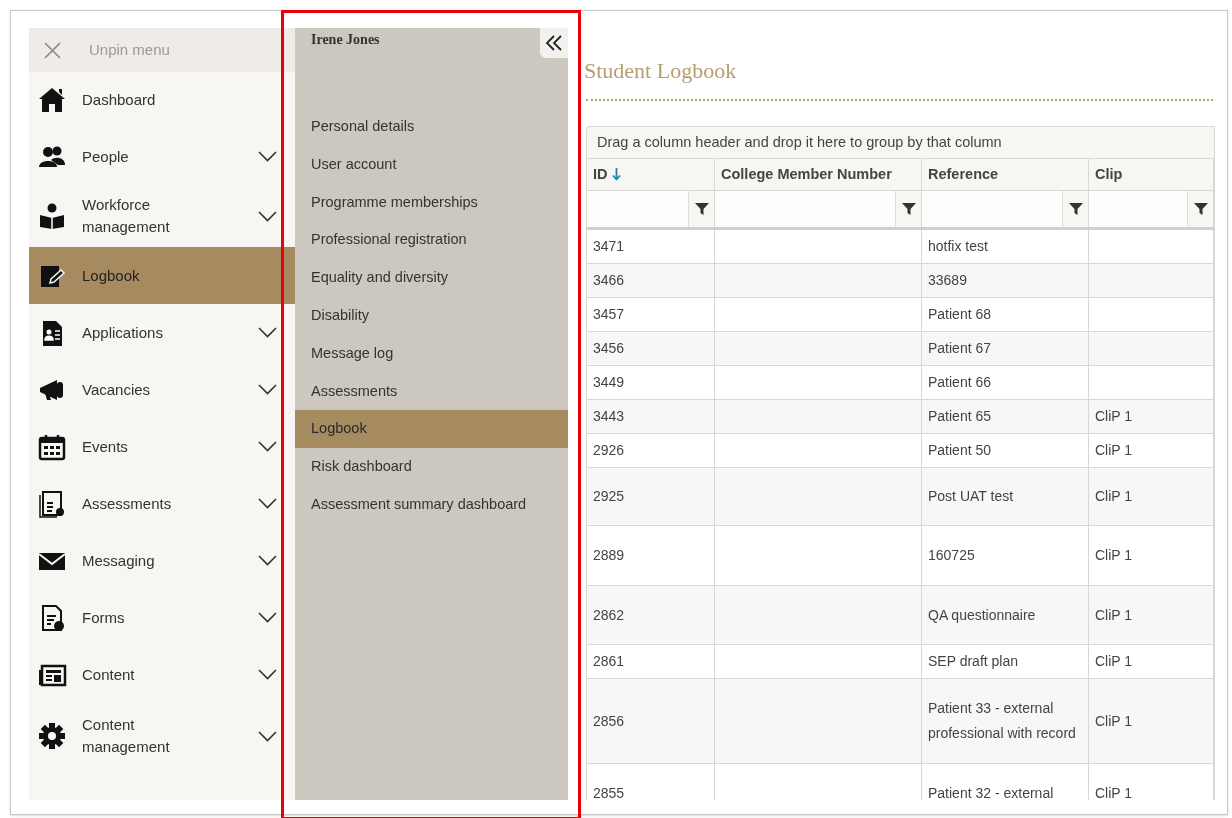 The width and height of the screenshot is (1232, 818). Describe the element at coordinates (609, 792) in the screenshot. I see `table-cell-text: 2855` at that location.